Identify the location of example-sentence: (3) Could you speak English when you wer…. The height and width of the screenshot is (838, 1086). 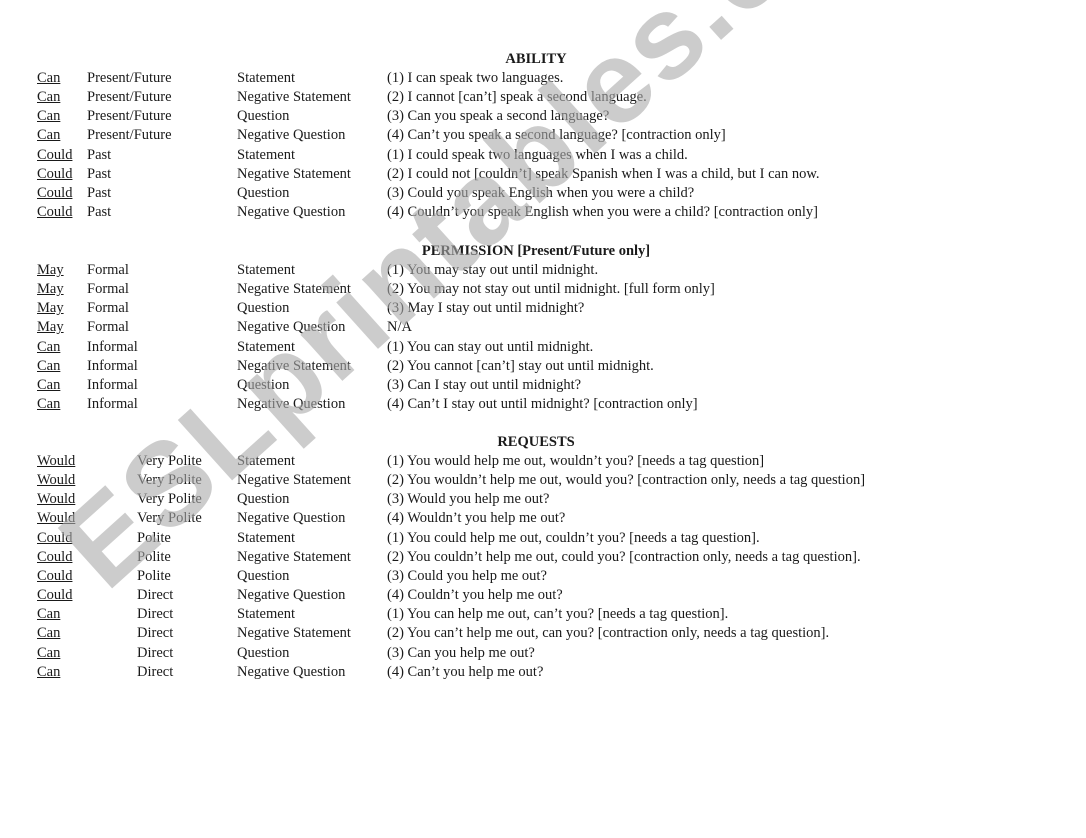
(541, 192).